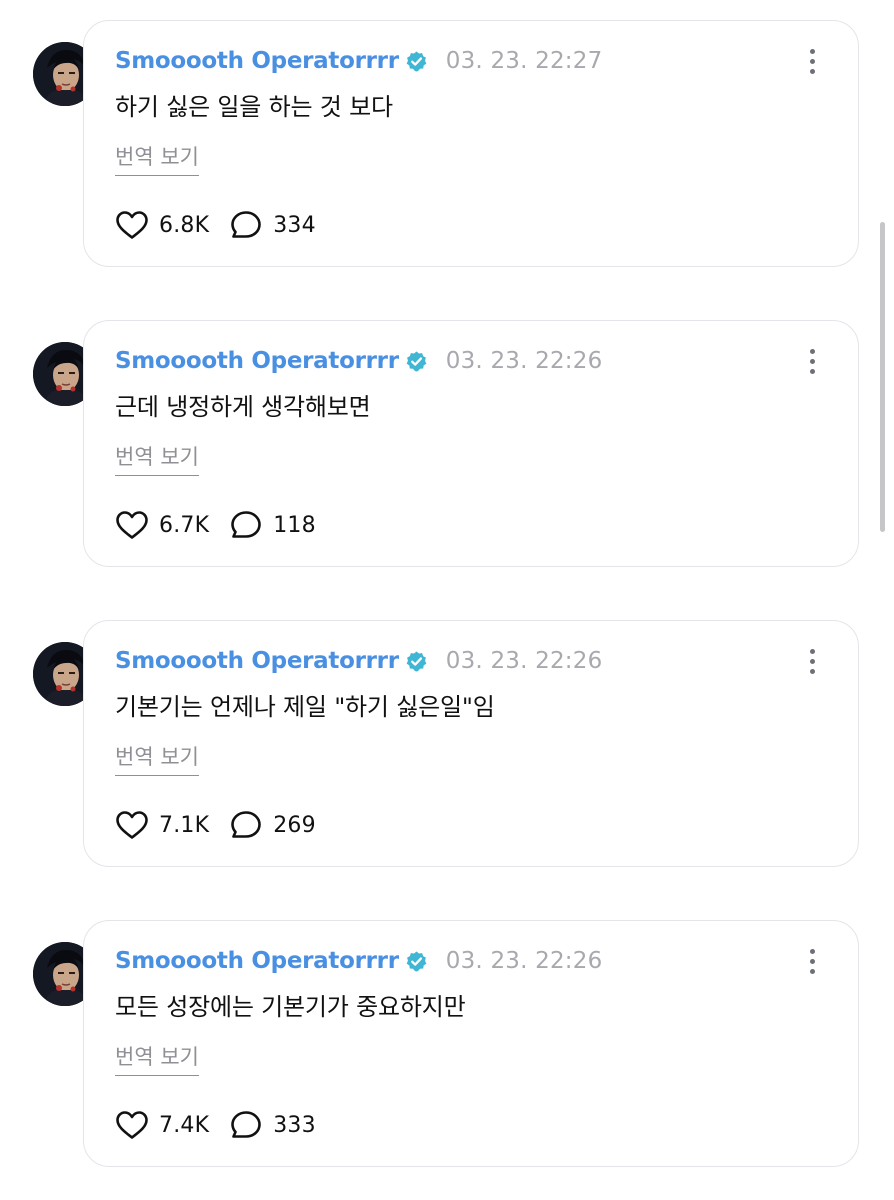 The image size is (894, 1200). I want to click on post-text: 모든 성장에는 기본기가 중요하지만, so click(290, 1007).